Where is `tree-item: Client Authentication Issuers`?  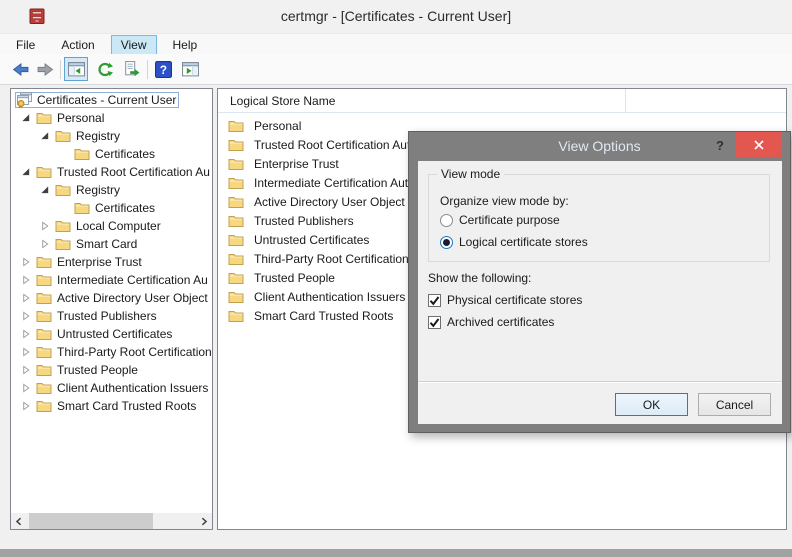
tree-item: Client Authentication Issuers is located at coordinates (116, 388).